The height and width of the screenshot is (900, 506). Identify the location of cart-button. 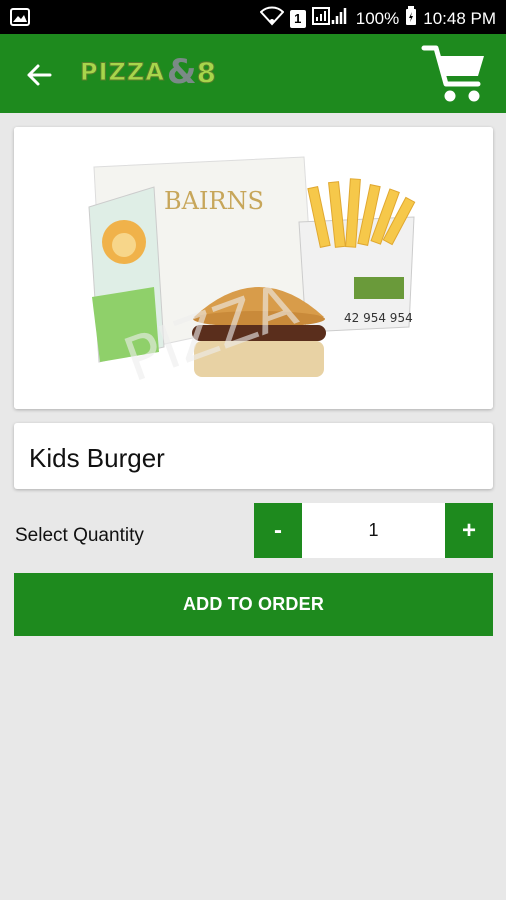
(455, 74).